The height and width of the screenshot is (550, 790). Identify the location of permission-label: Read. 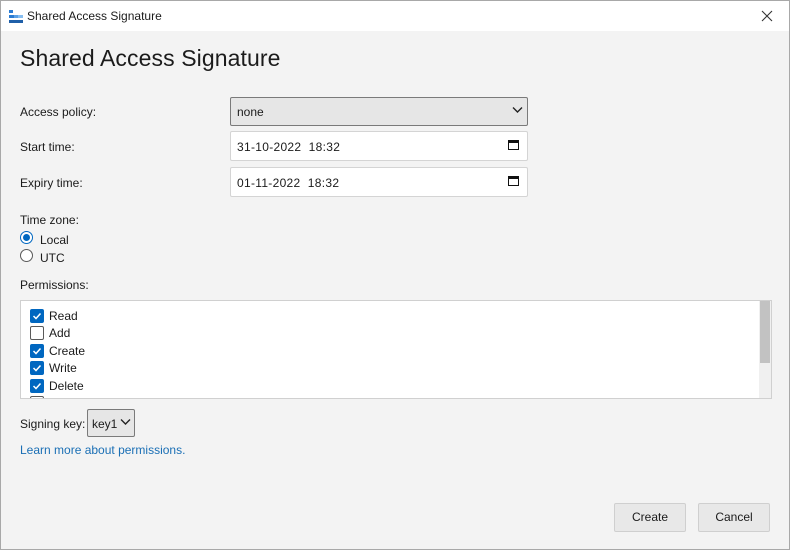
(63, 316).